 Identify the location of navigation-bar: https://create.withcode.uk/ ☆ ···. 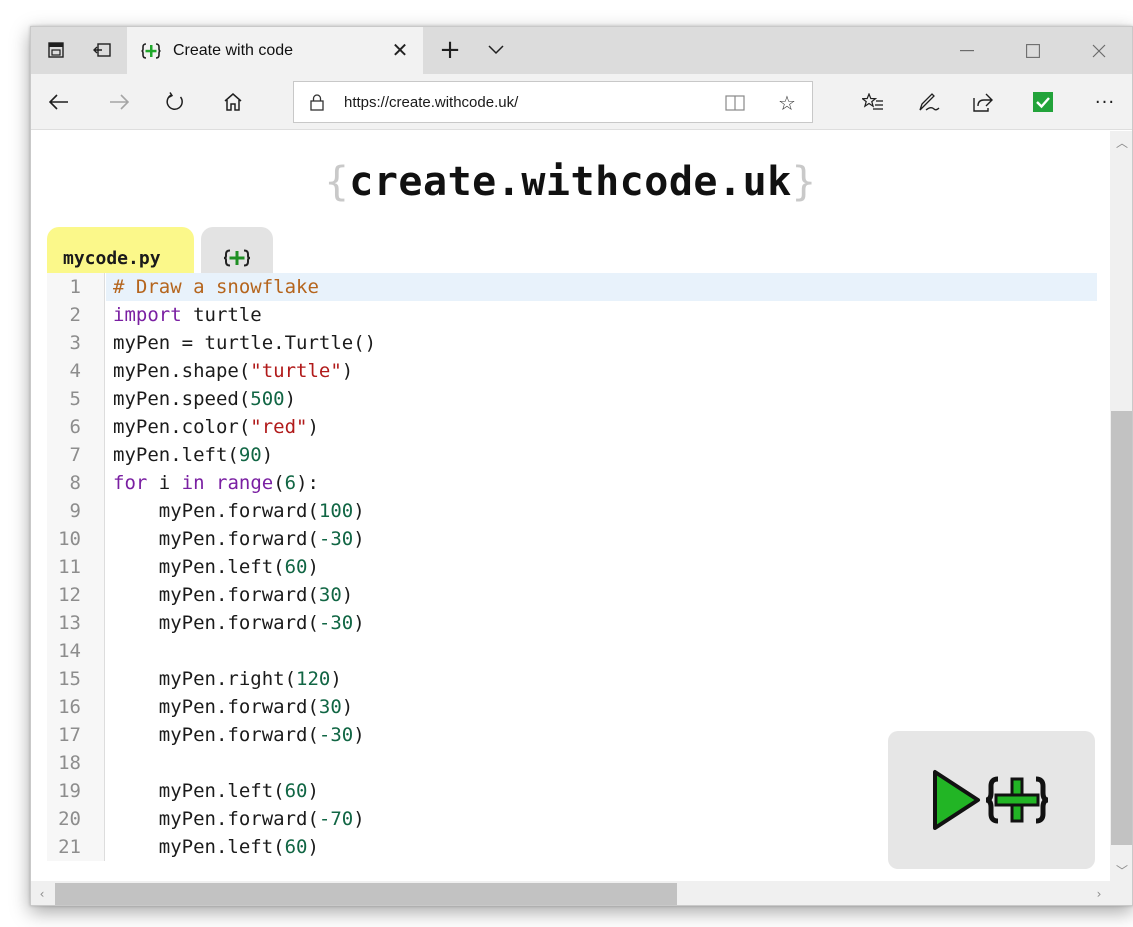
(581, 102).